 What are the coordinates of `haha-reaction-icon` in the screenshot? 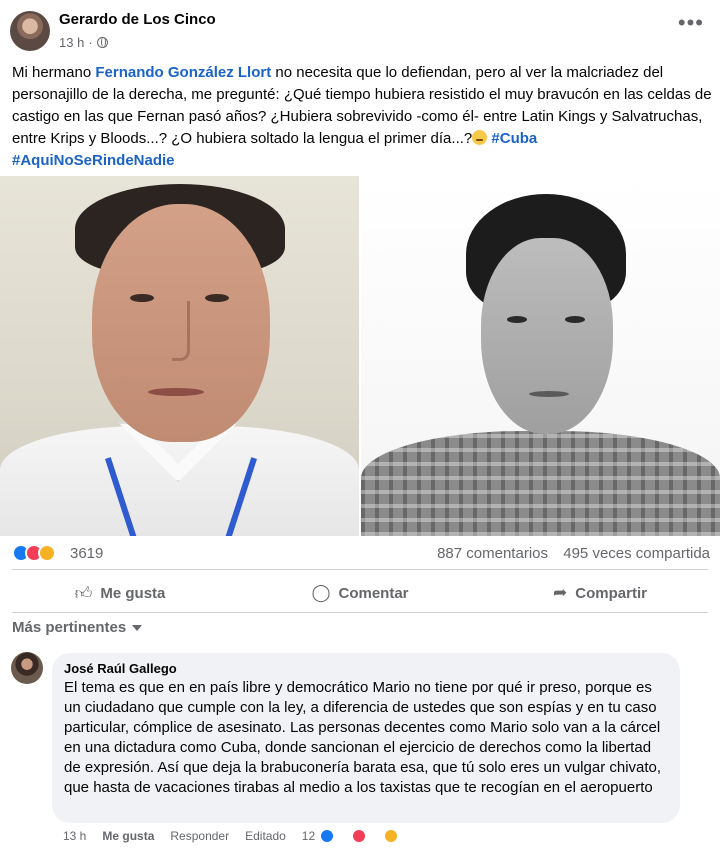 It's located at (391, 836).